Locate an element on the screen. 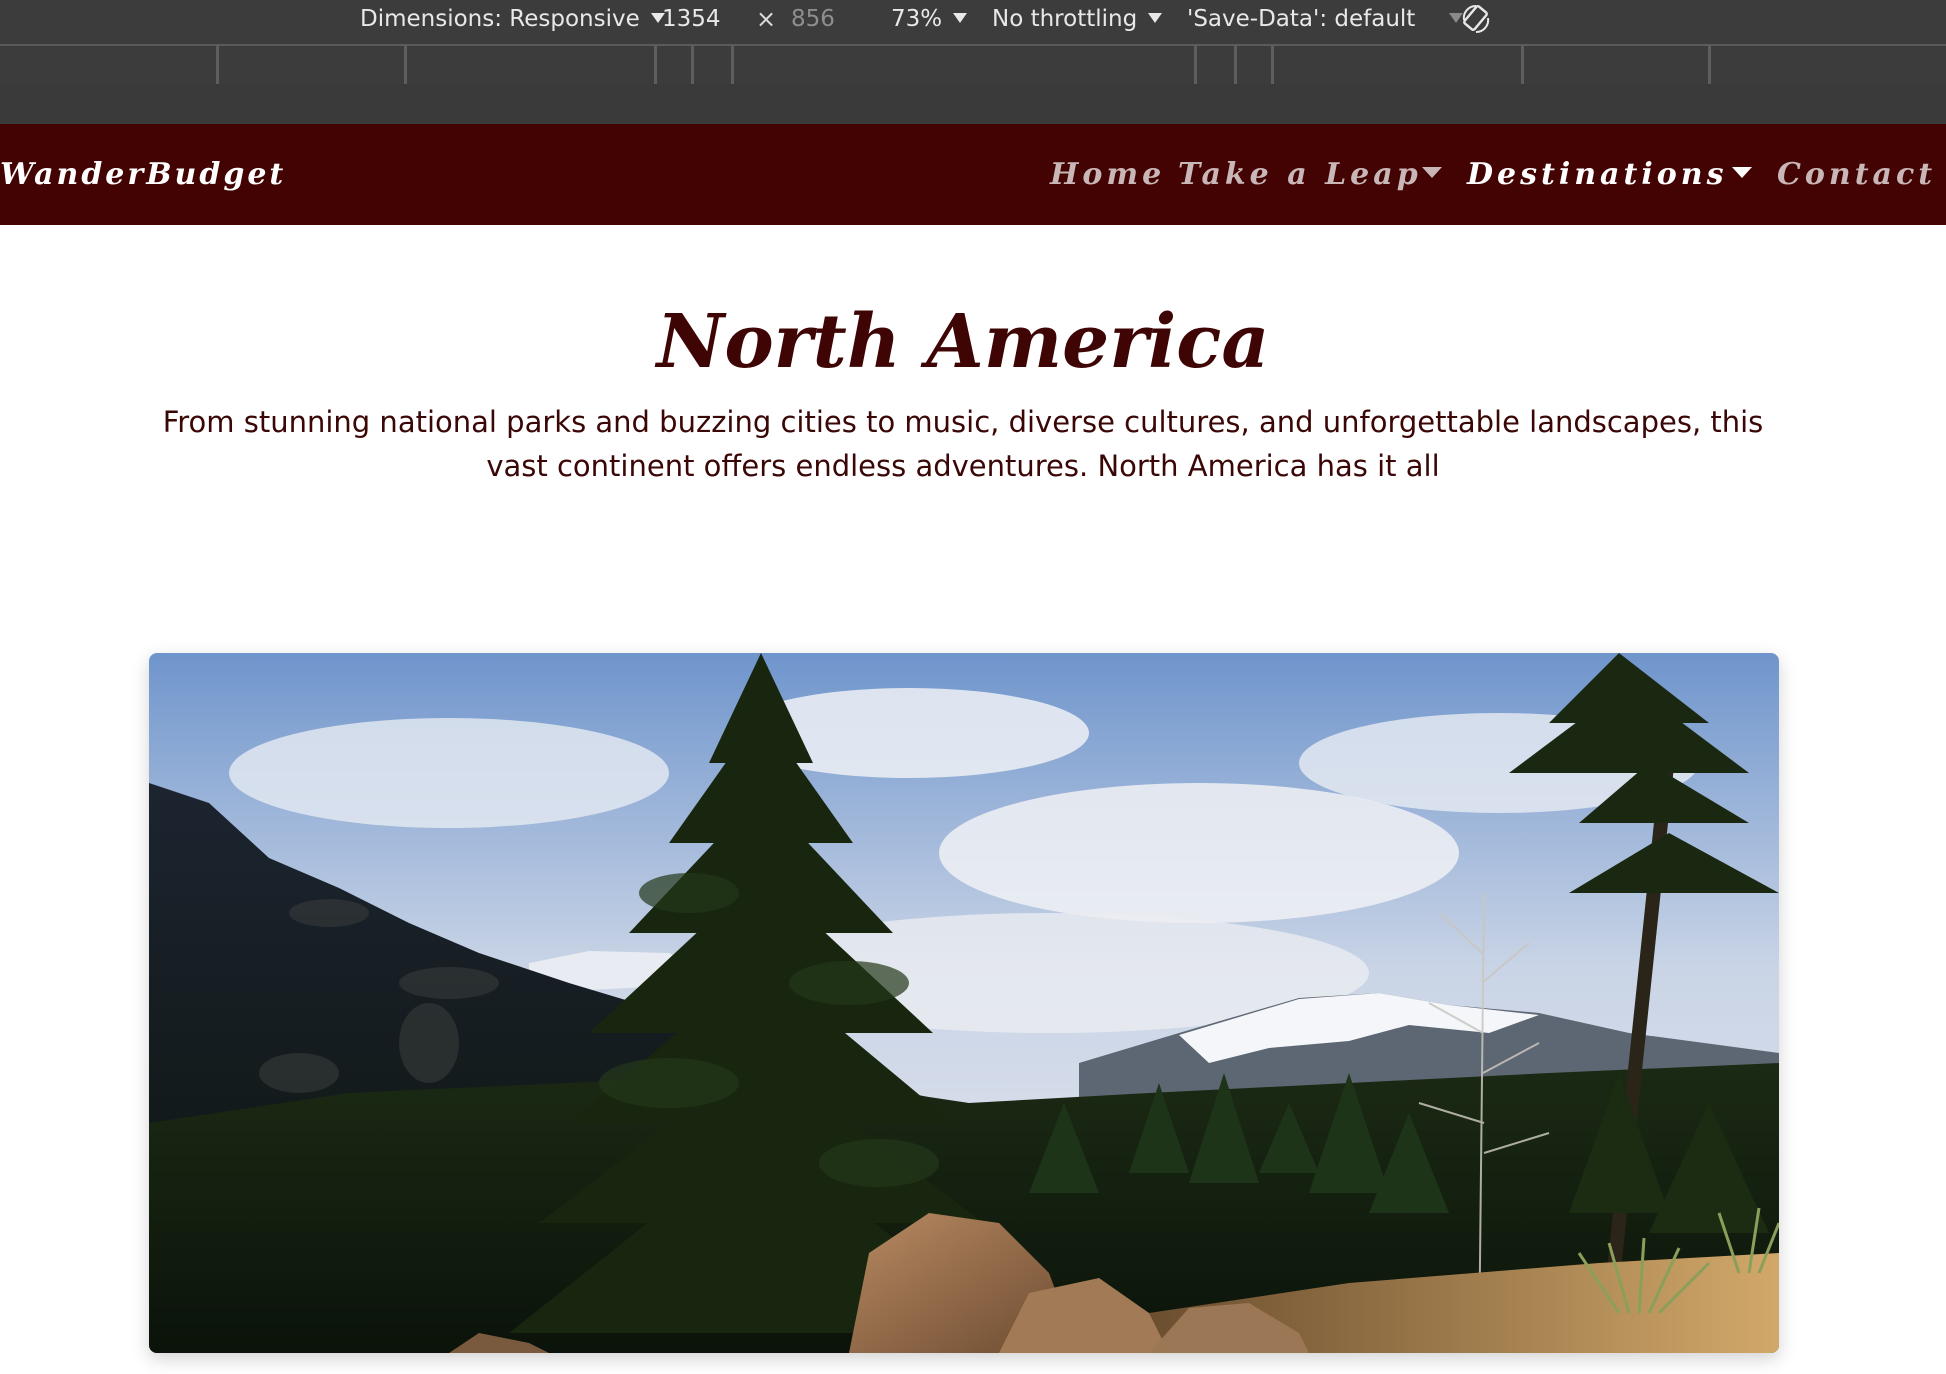 The height and width of the screenshot is (1374, 1946). zoom-dropdown: 73% is located at coordinates (929, 20).